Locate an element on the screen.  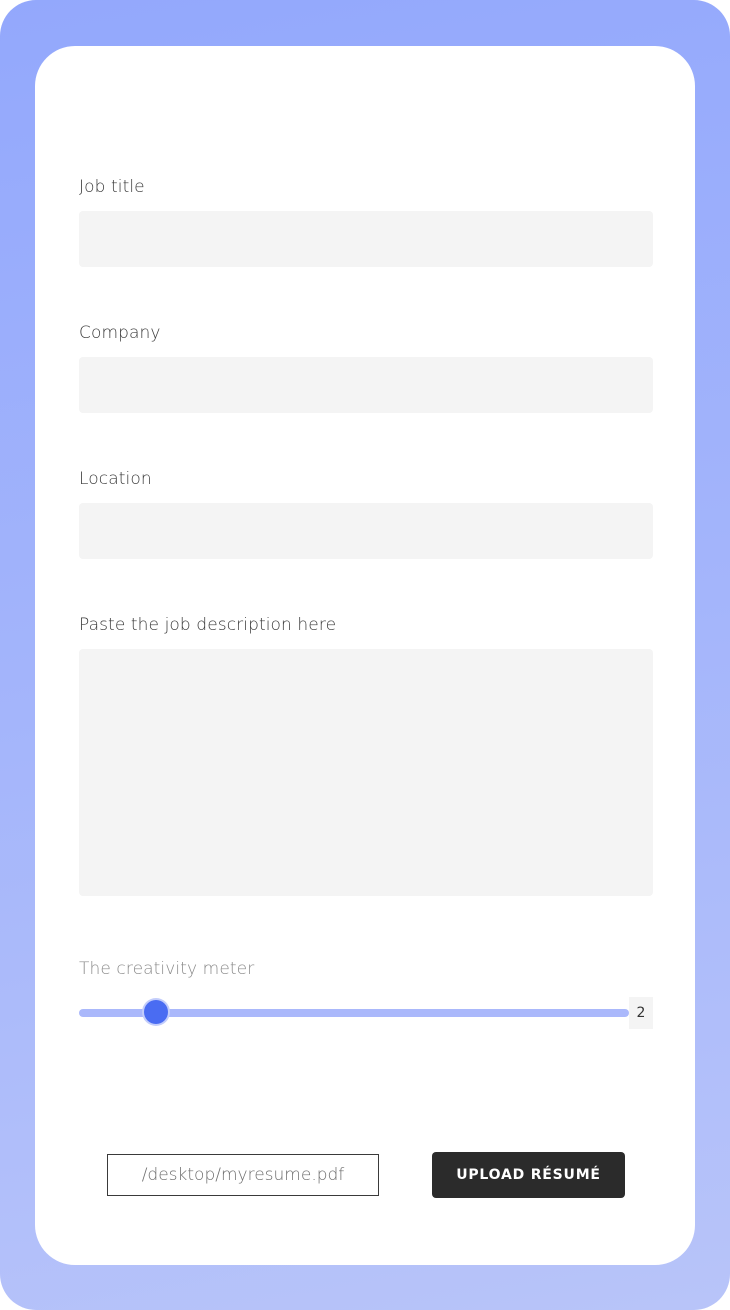
job-description-textarea is located at coordinates (366, 772).